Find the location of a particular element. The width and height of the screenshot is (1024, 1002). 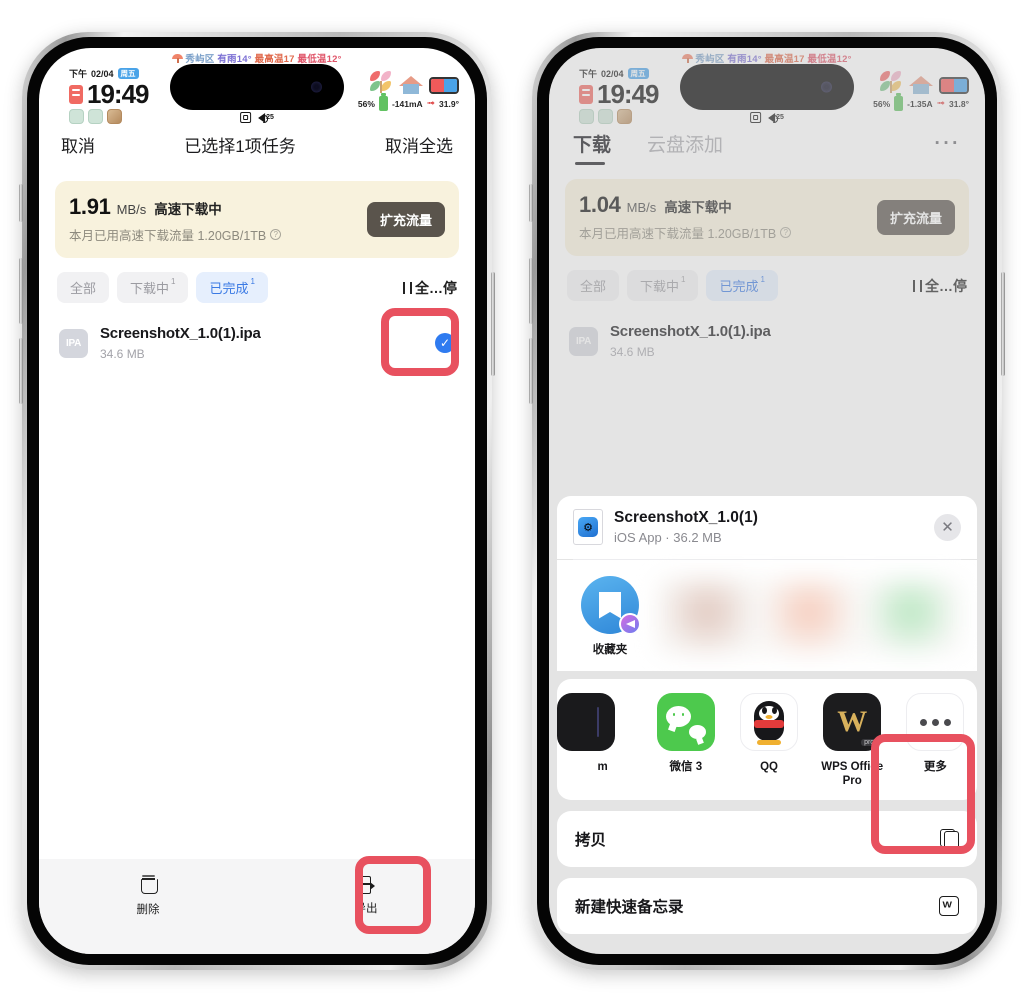

front-camera-icon is located at coordinates (316, 87).